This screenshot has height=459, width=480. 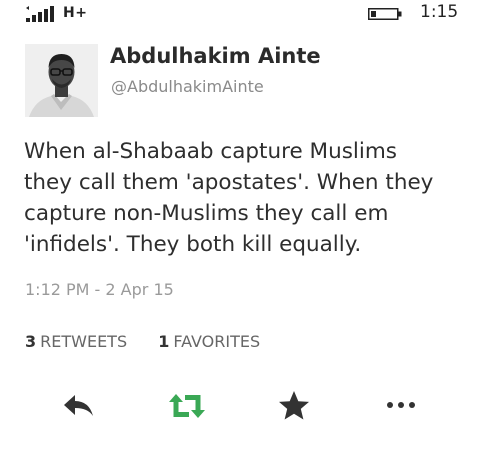 What do you see at coordinates (240, 406) in the screenshot?
I see `tweet-actions` at bounding box center [240, 406].